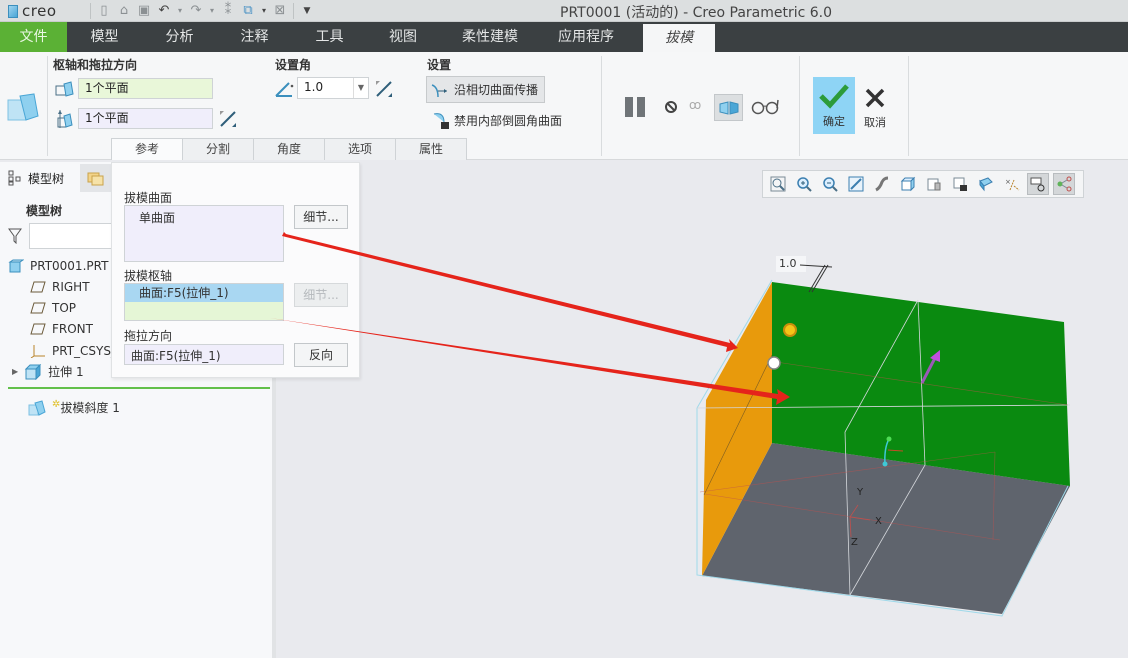 The height and width of the screenshot is (658, 1128). What do you see at coordinates (935, 356) in the screenshot?
I see `pull-direction-arrowhead` at bounding box center [935, 356].